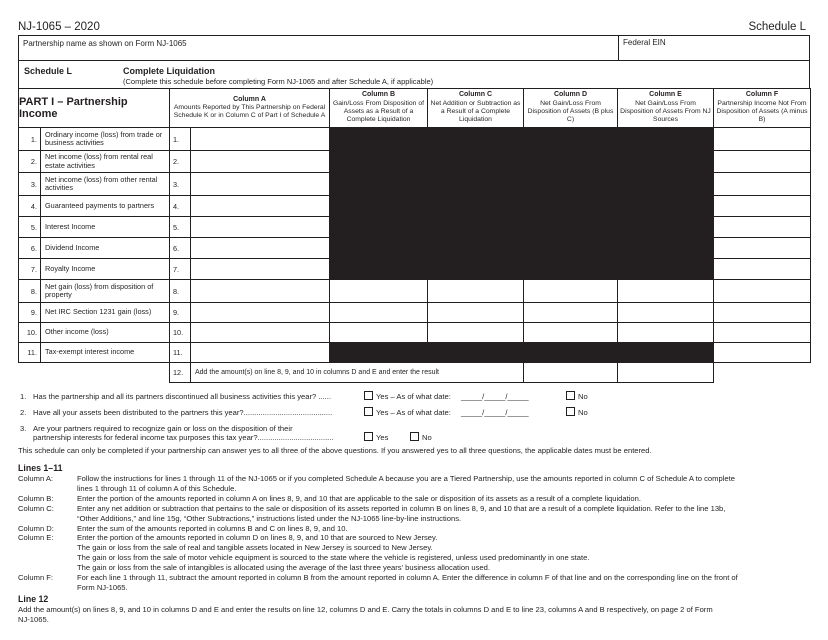 Image resolution: width=828 pixels, height=640 pixels. I want to click on line-number: 10., so click(180, 332).